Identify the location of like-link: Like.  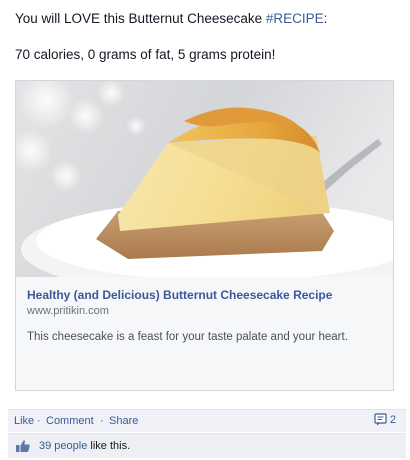
(24, 421).